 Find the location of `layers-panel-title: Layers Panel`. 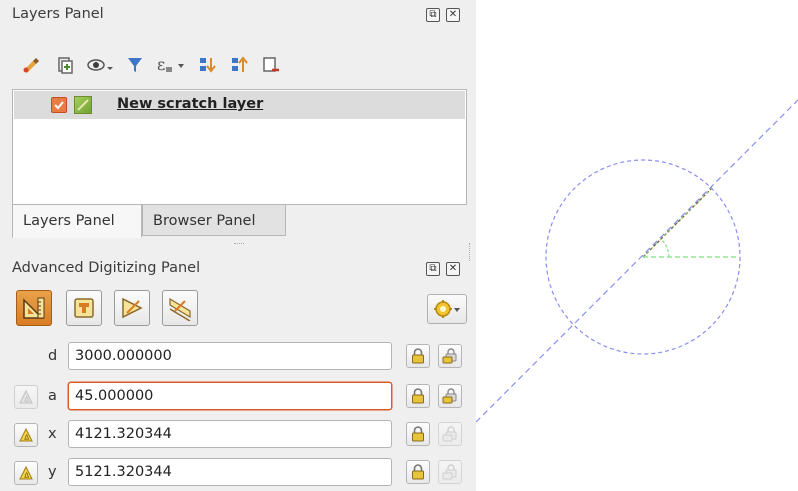

layers-panel-title: Layers Panel is located at coordinates (58, 14).